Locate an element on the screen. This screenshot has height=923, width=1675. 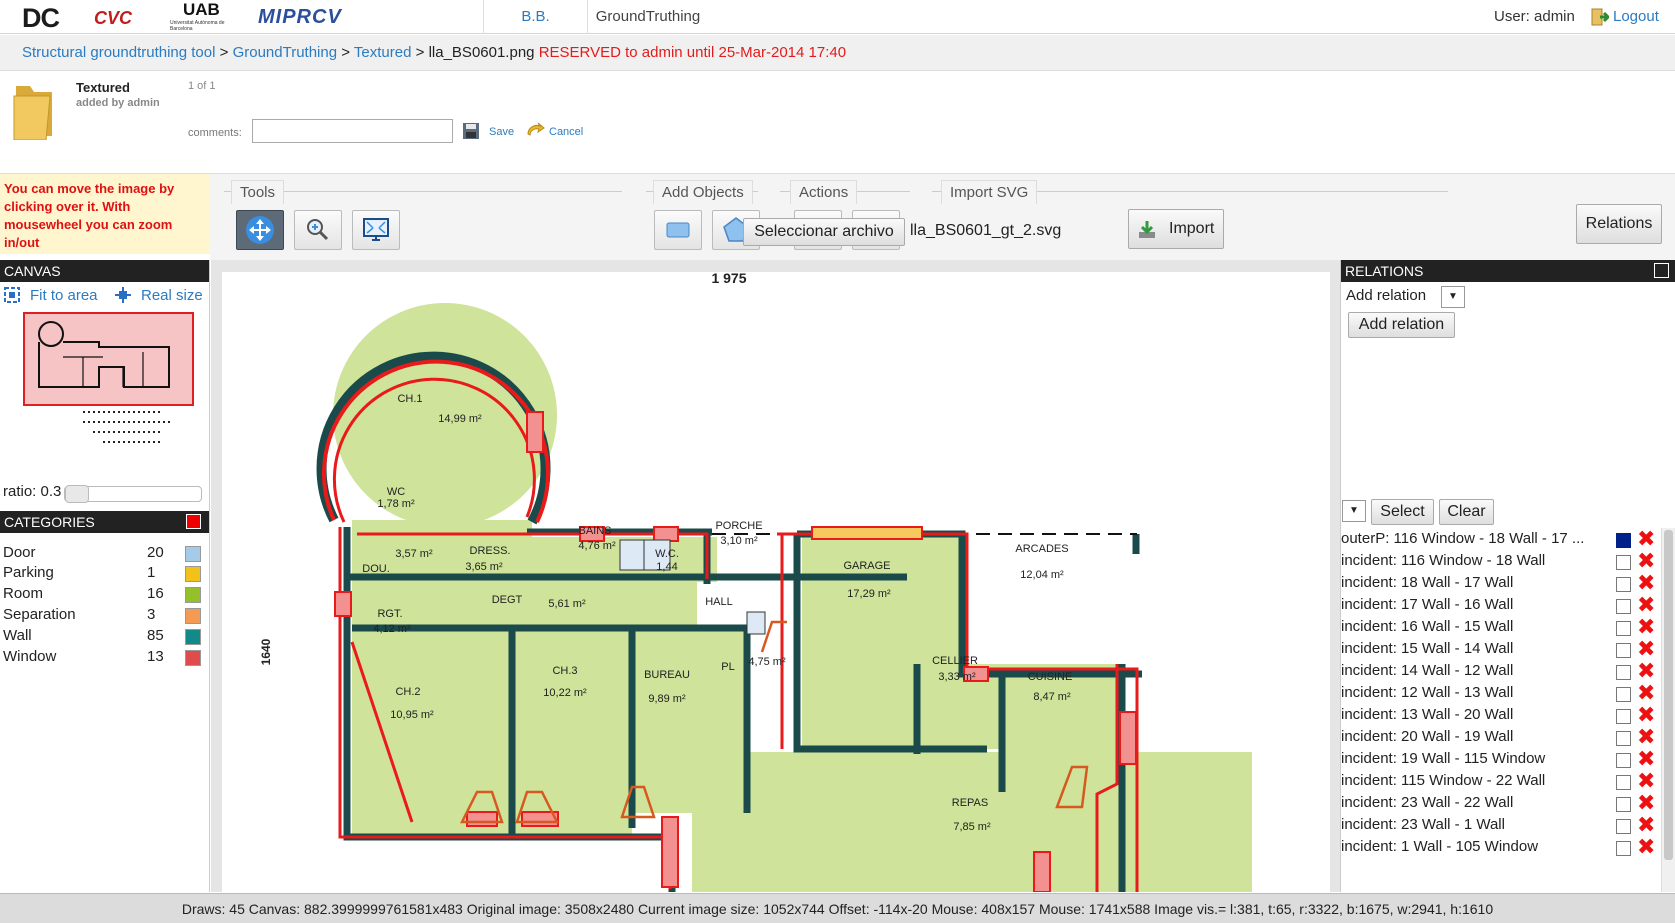
relation-row: incident: 23 Wall - 1 Wall ✖ is located at coordinates (1501, 826).